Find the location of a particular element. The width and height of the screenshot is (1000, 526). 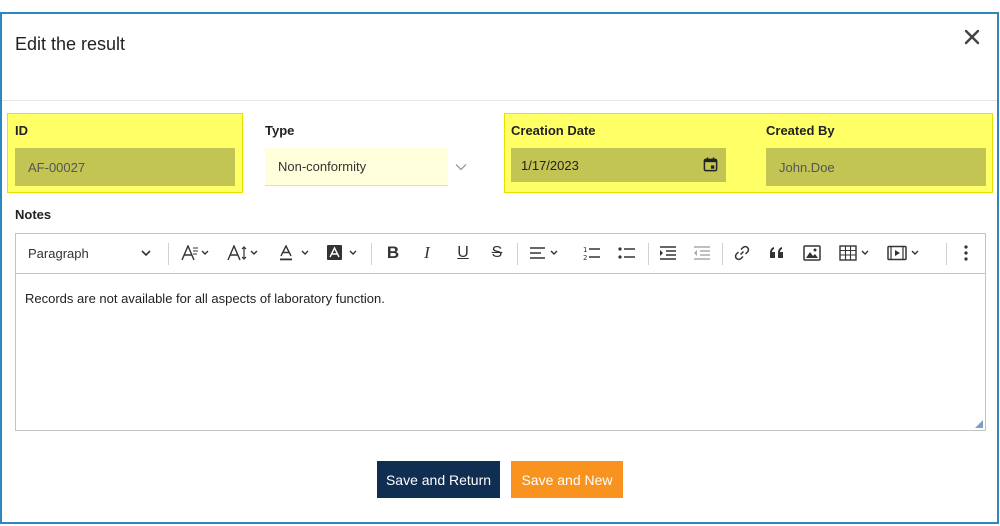

font-color-icon is located at coordinates (294, 253).